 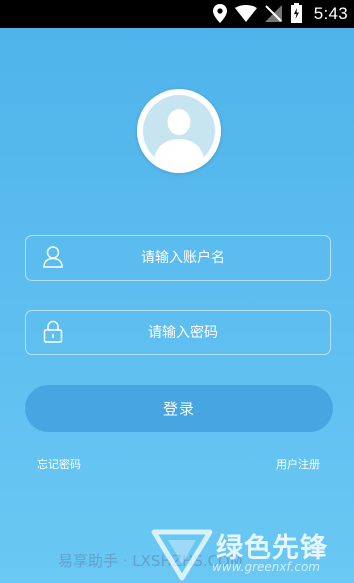 What do you see at coordinates (179, 138) in the screenshot?
I see `user-avatar-icon` at bounding box center [179, 138].